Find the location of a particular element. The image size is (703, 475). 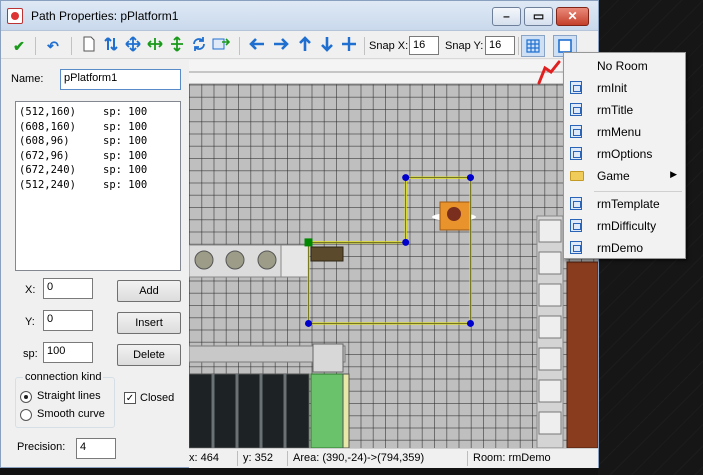

straight-lines-radio is located at coordinates (26, 397).